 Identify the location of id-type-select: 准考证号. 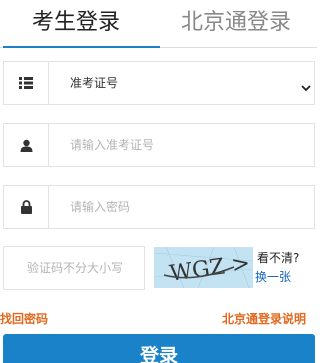
(159, 83).